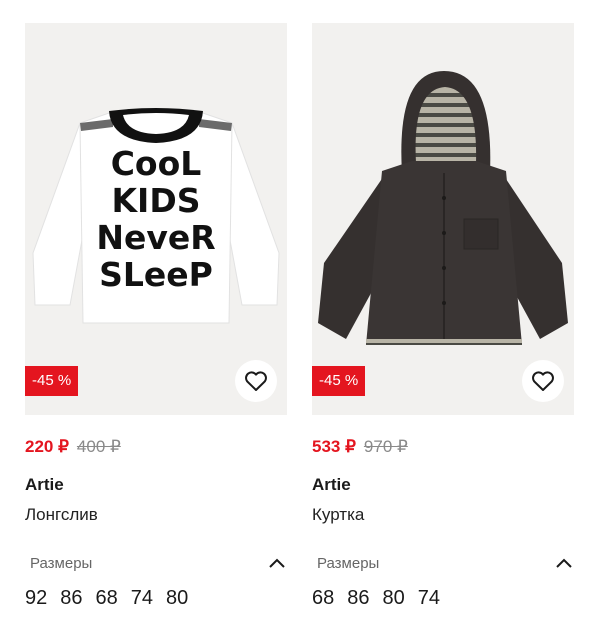 The image size is (600, 633). What do you see at coordinates (36, 598) in the screenshot?
I see `size-option: 92` at bounding box center [36, 598].